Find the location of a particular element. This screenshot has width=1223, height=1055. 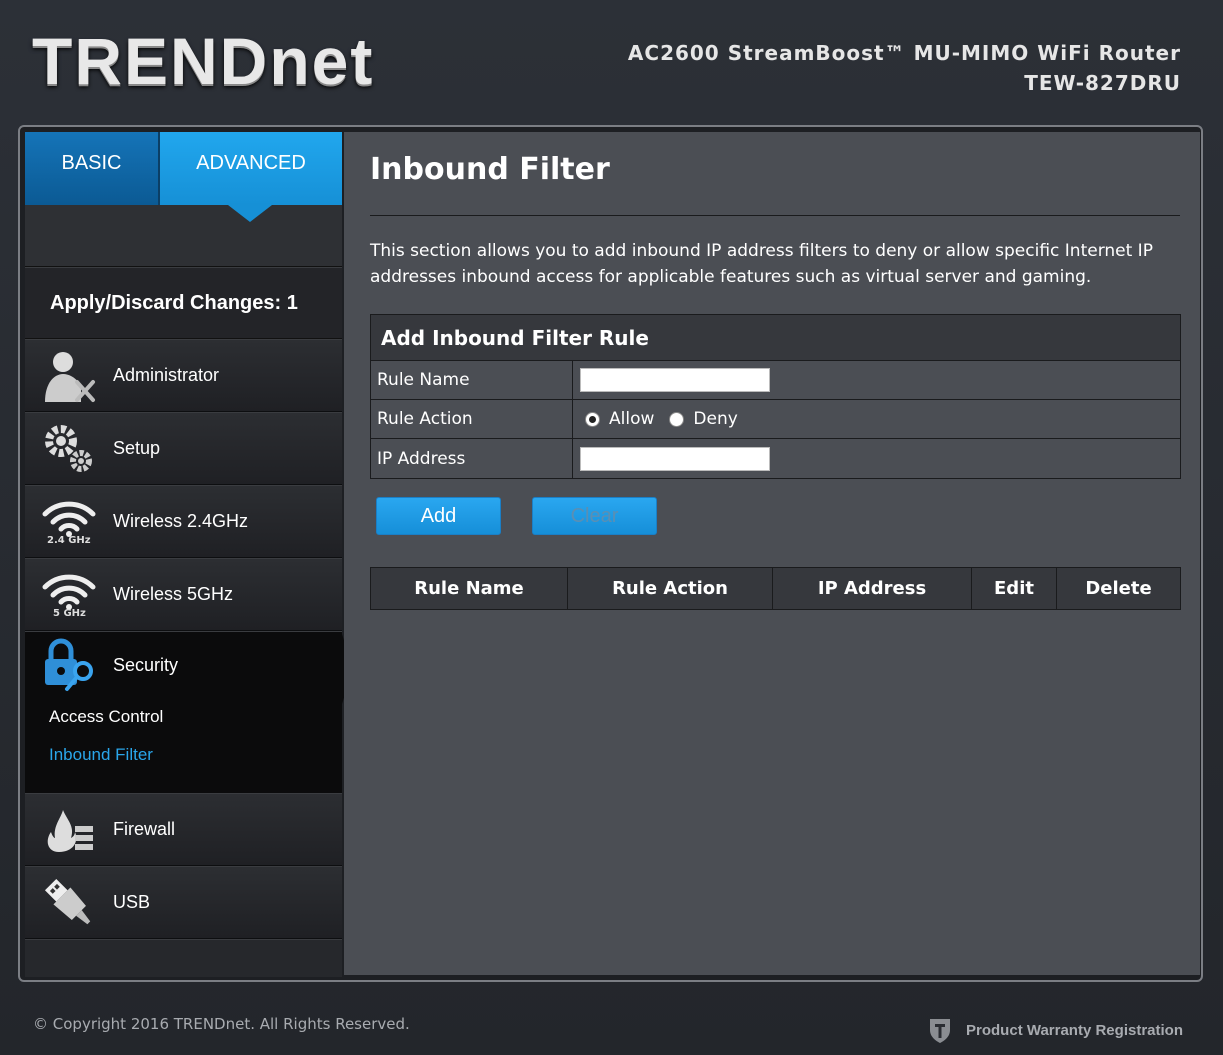

form-buttons: Add Clear is located at coordinates (778, 516).